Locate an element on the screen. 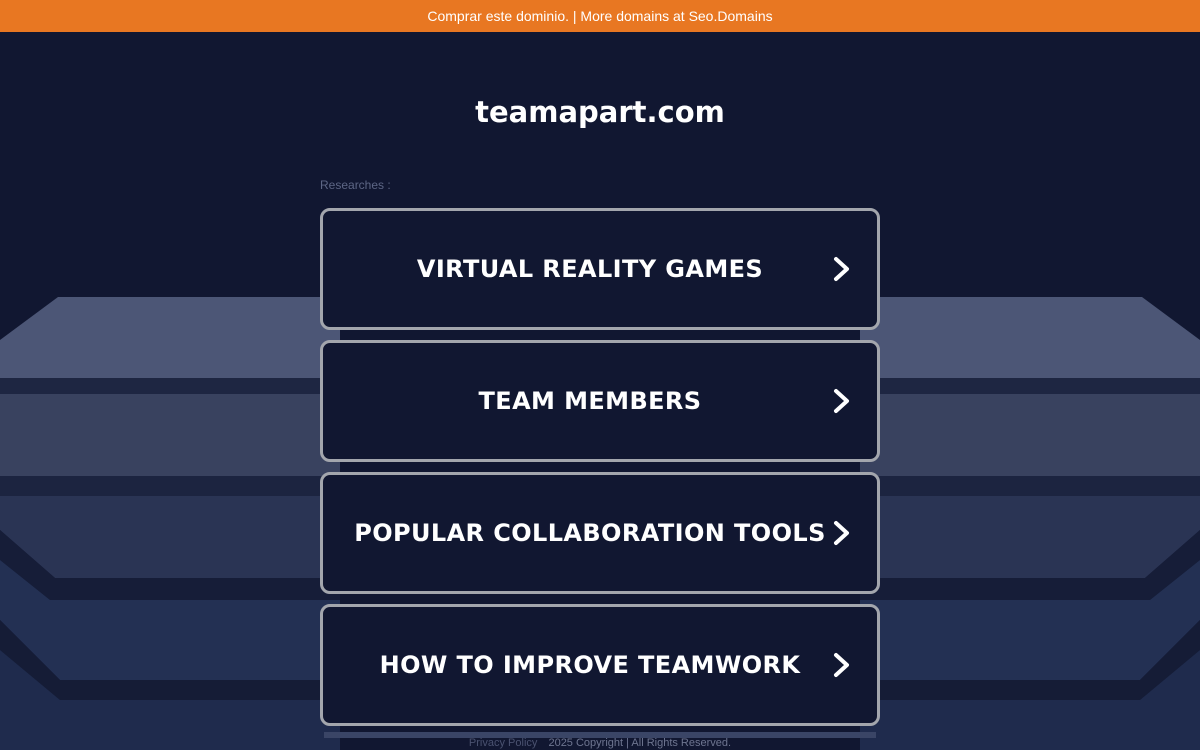 Image resolution: width=1200 pixels, height=750 pixels. link-button-team-members: TEAM MEMBERS is located at coordinates (600, 401).